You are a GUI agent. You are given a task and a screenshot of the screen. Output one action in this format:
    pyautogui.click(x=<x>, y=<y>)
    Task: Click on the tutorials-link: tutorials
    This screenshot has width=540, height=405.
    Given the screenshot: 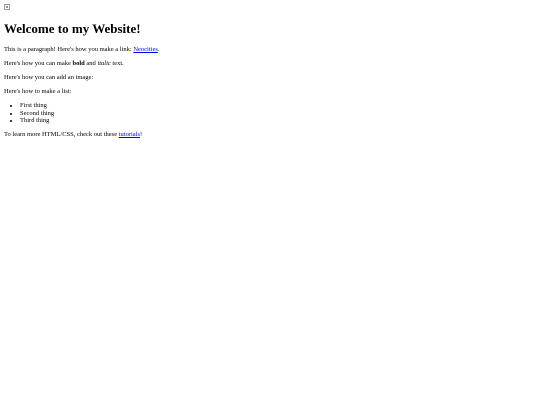 What is the action you would take?
    pyautogui.click(x=129, y=134)
    